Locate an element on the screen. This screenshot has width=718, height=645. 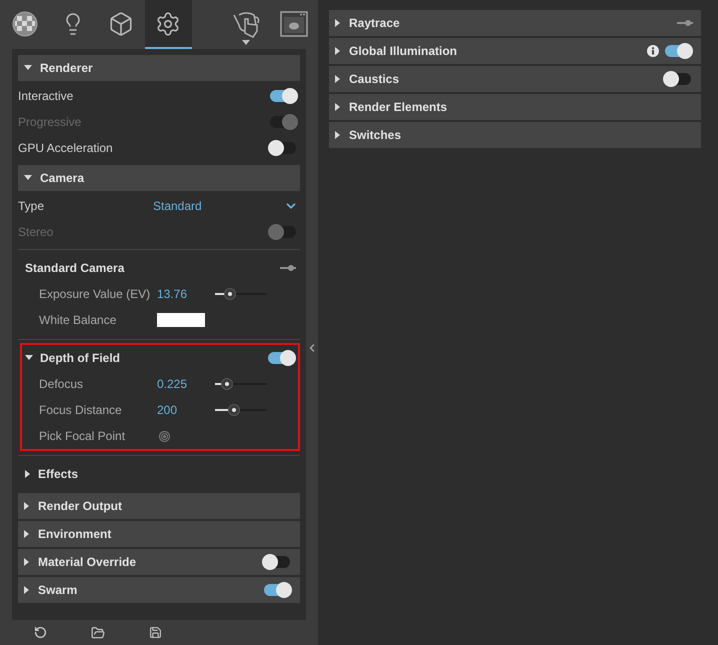
info-icon is located at coordinates (653, 51).